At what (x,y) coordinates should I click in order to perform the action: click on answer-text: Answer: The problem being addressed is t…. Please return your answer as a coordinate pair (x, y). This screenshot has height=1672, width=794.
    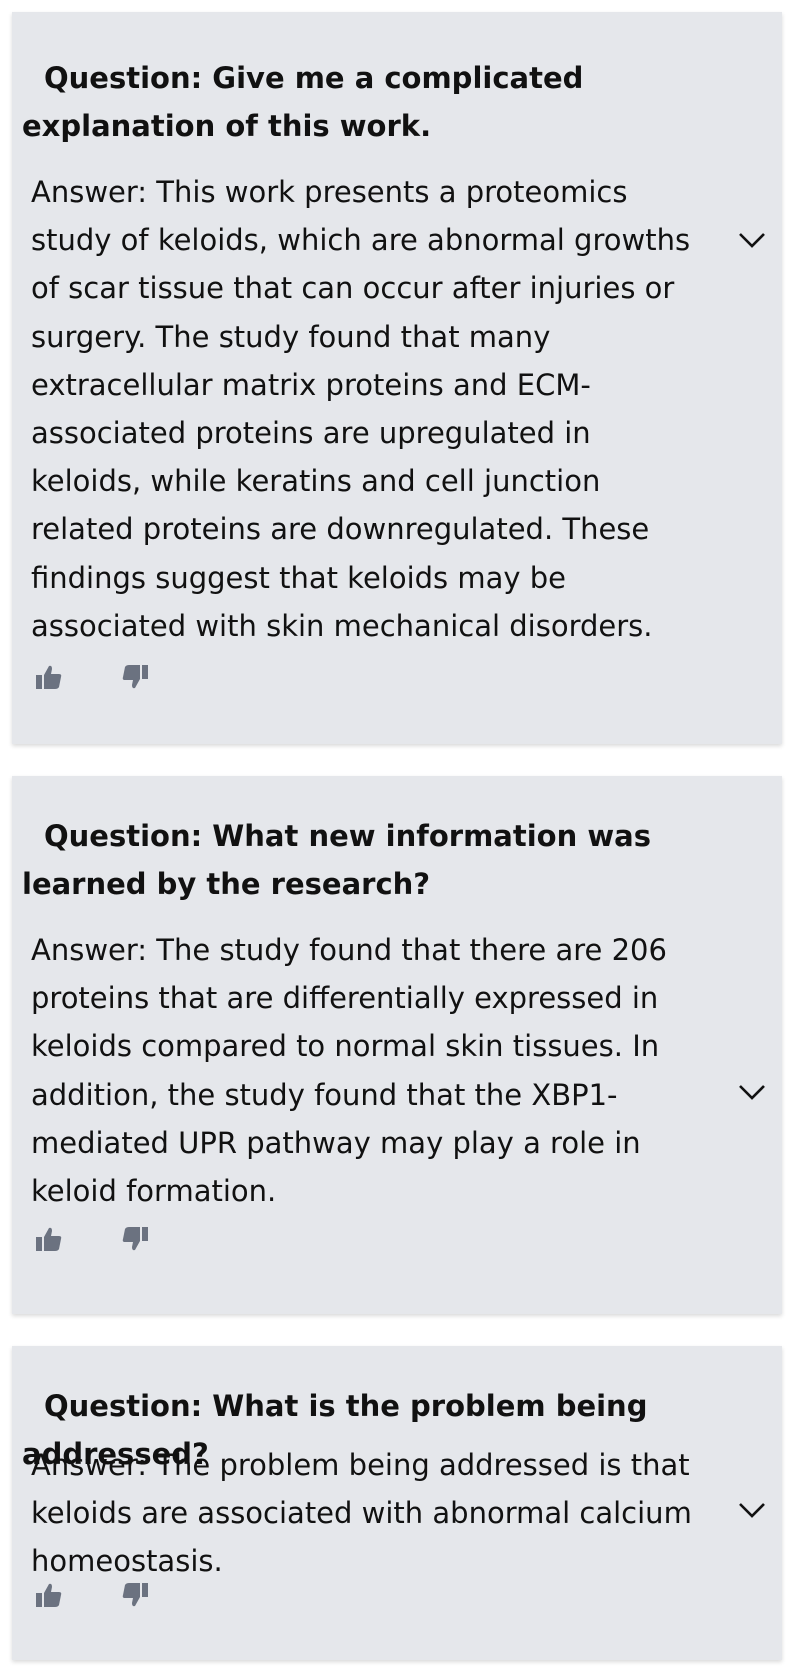
    Looking at the image, I should click on (361, 1513).